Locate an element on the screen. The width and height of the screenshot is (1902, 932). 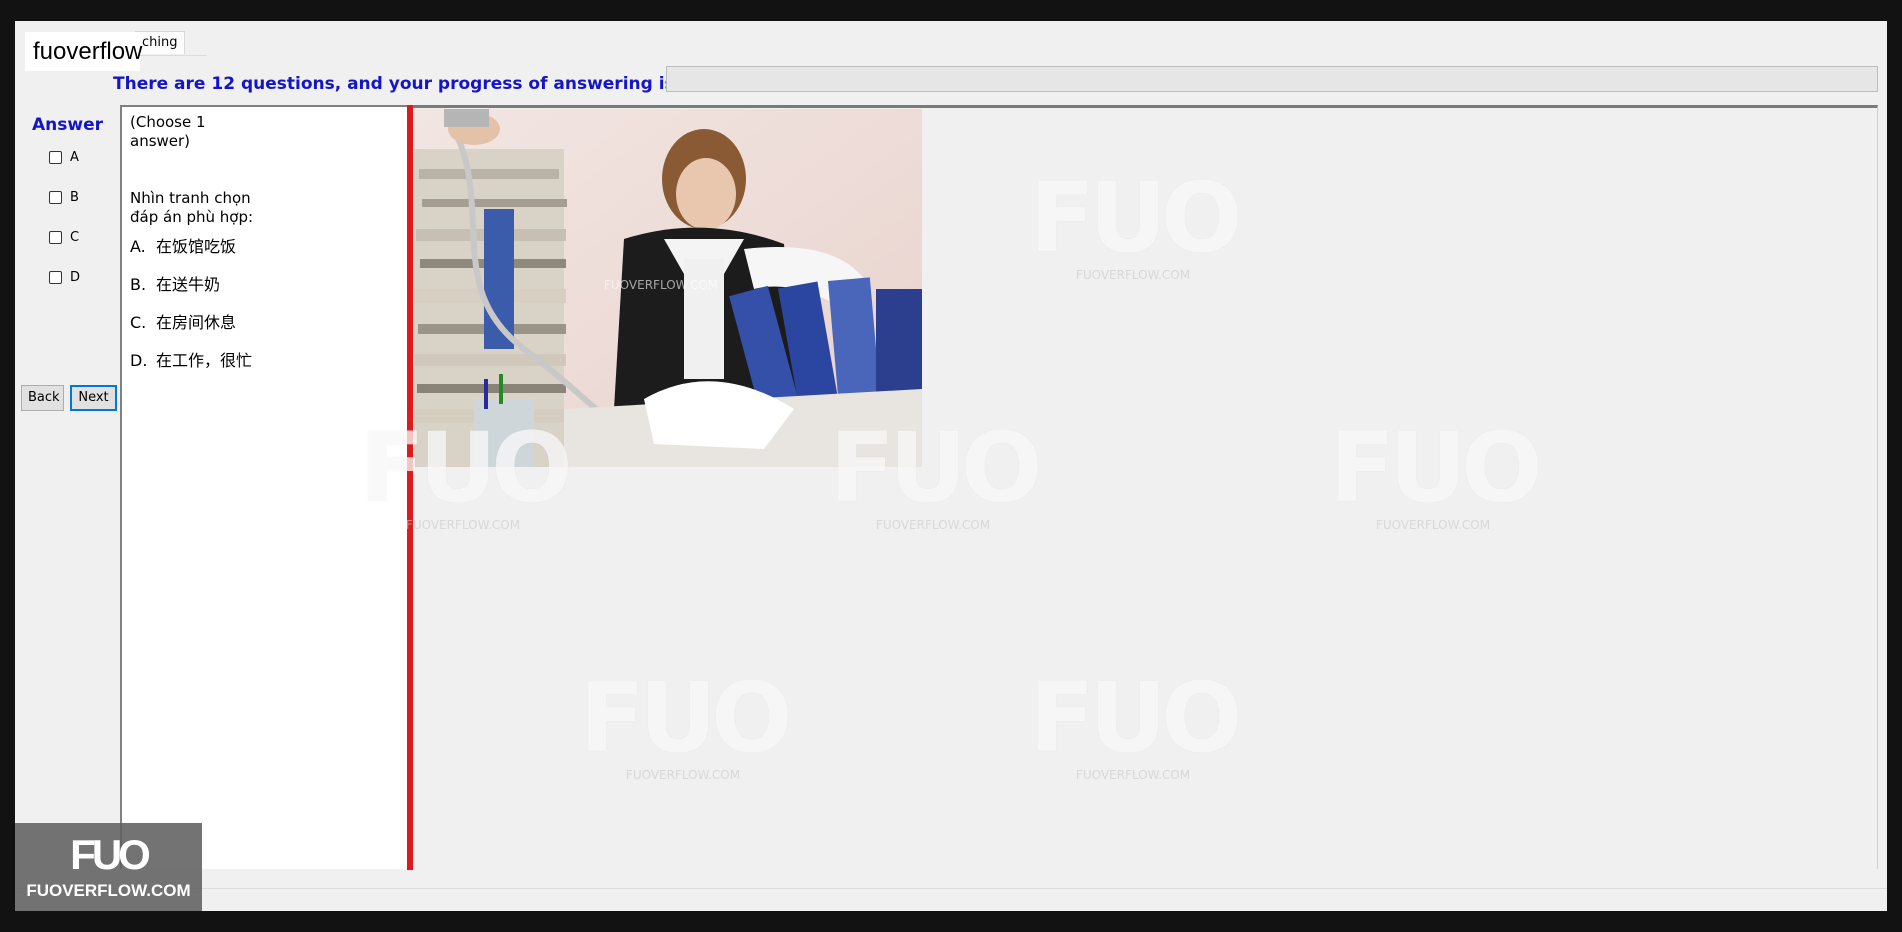
option-letter: A. is located at coordinates (138, 246).